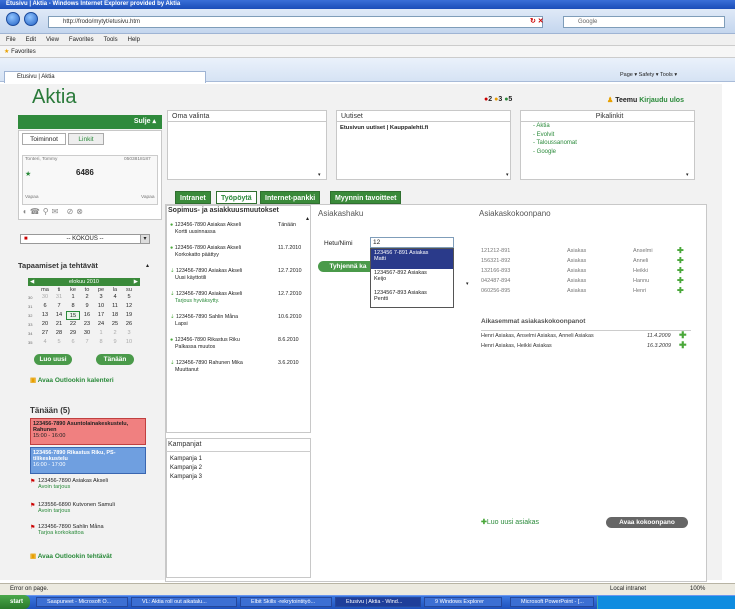  What do you see at coordinates (115, 324) in the screenshot?
I see `calendar-day: 25` at bounding box center [115, 324].